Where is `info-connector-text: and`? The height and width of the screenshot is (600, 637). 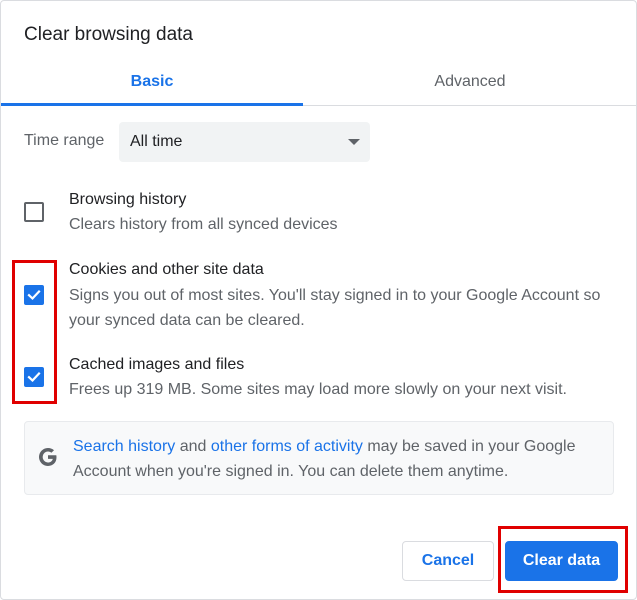
info-connector-text: and is located at coordinates (193, 446).